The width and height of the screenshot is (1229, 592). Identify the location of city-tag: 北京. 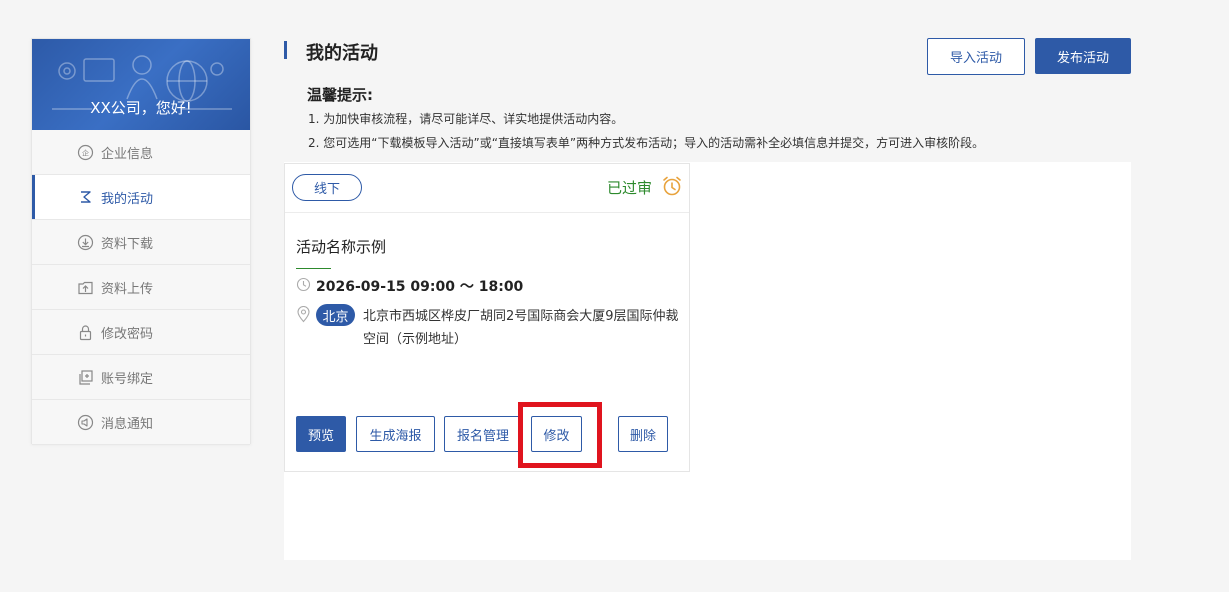
(335, 315).